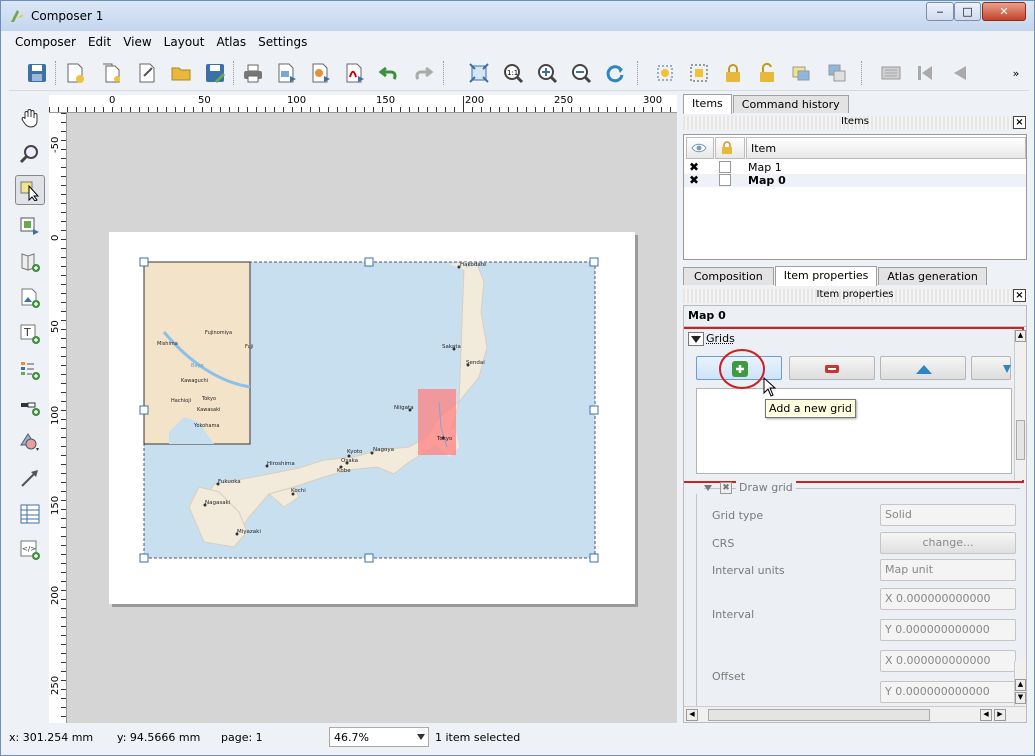 This screenshot has width=1035, height=756. Describe the element at coordinates (615, 73) in the screenshot. I see `refresh-button` at that location.